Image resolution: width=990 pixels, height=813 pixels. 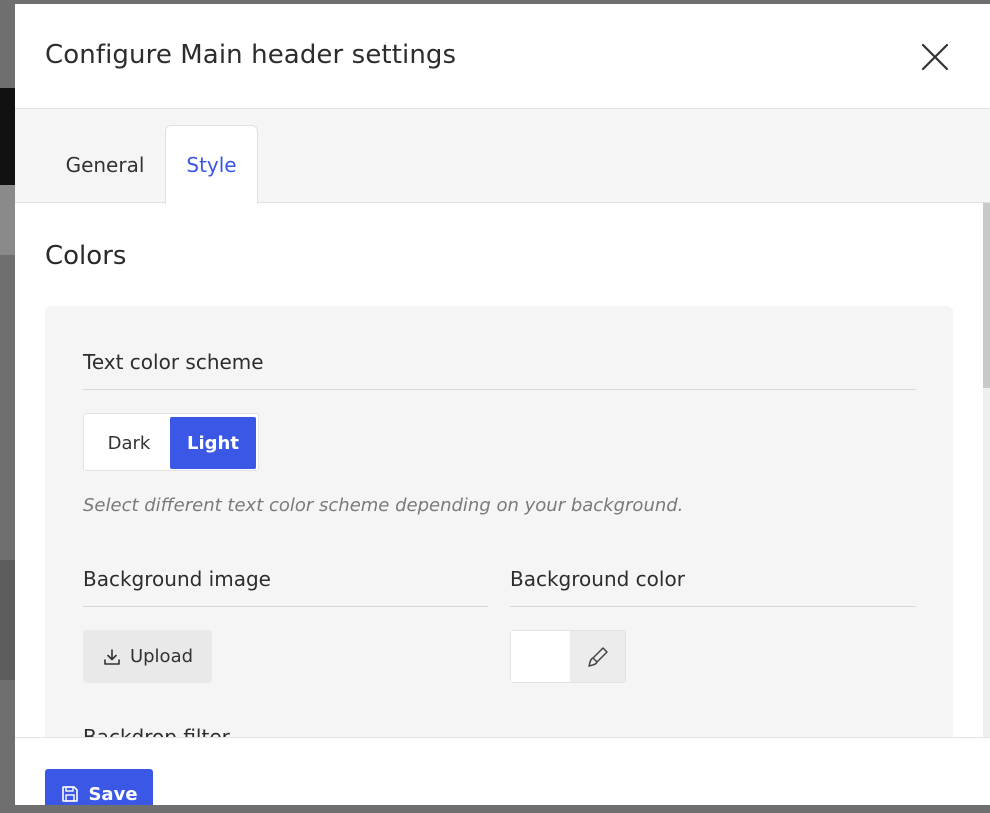 What do you see at coordinates (211, 164) in the screenshot?
I see `tab-style: Style` at bounding box center [211, 164].